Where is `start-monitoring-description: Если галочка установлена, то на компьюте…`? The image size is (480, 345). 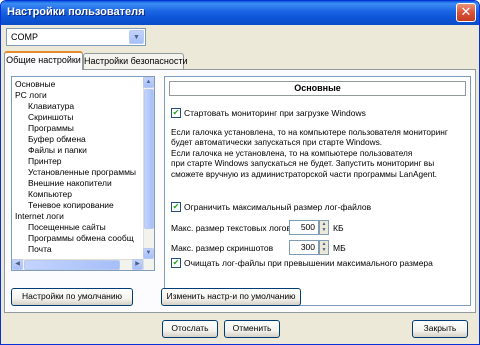 start-monitoring-description: Если галочка установлена, то на компьюте… is located at coordinates (319, 153).